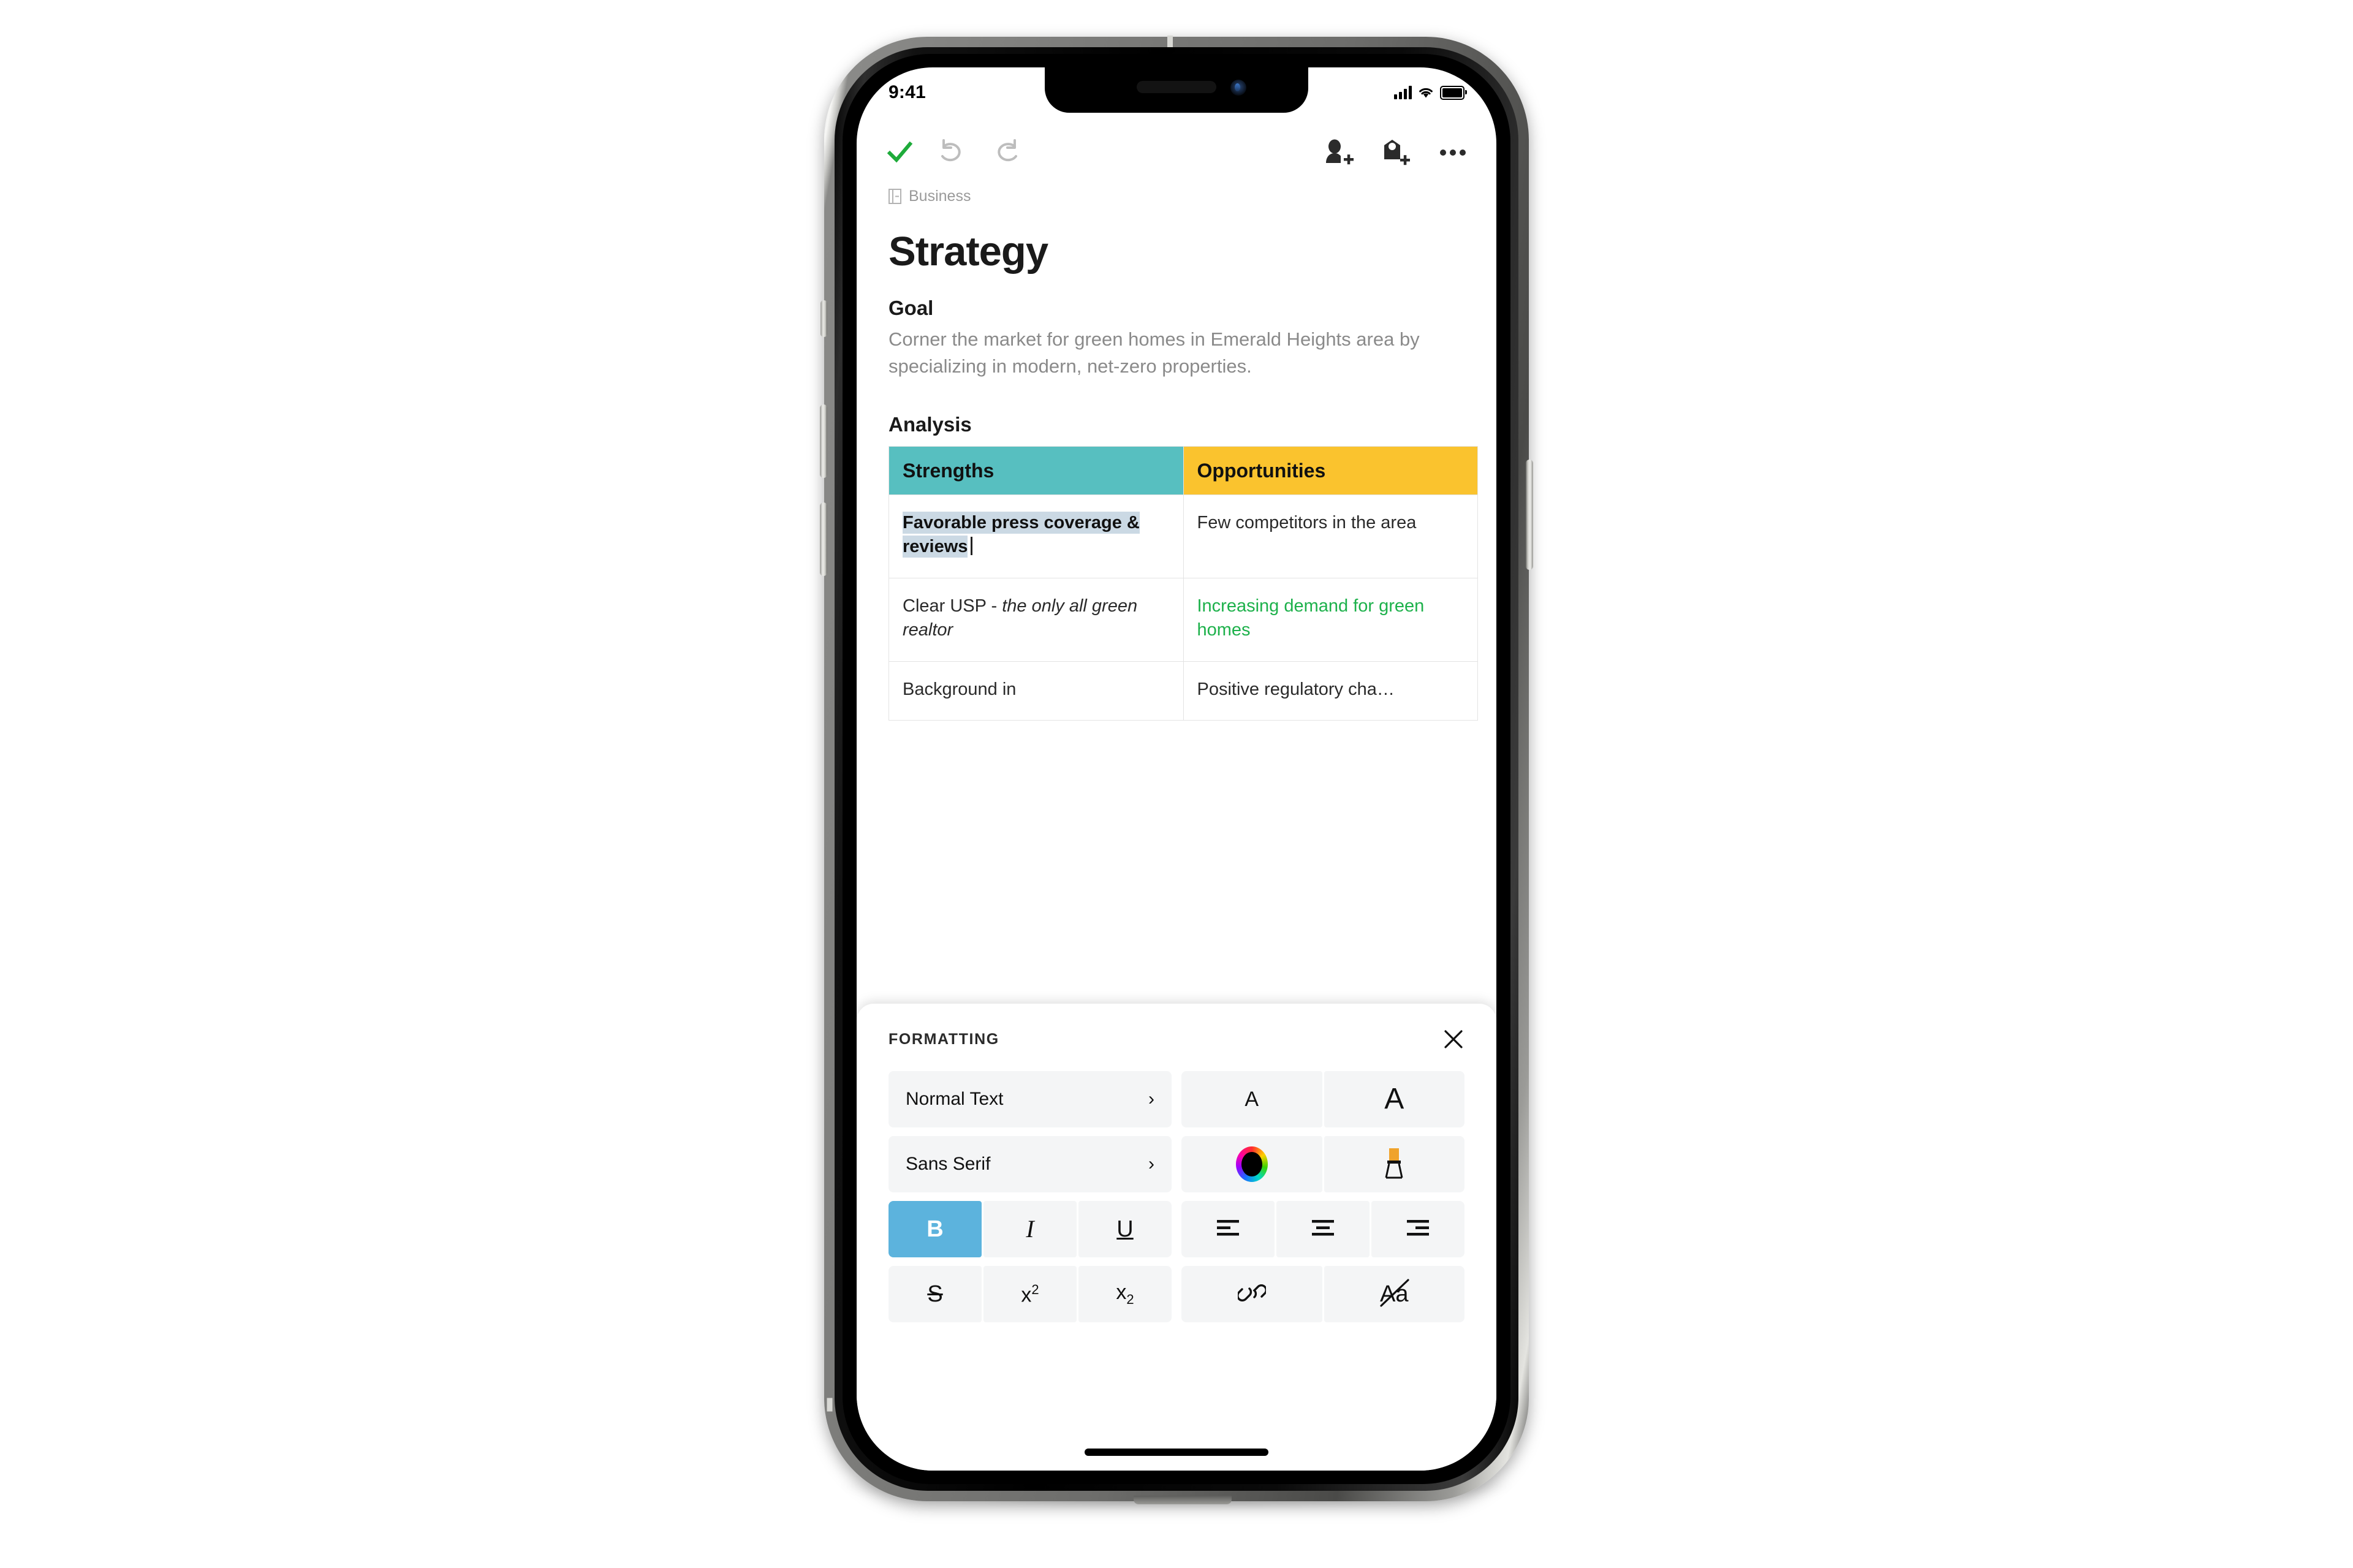 The image size is (2353, 1568). I want to click on text-color-button, so click(1251, 1164).